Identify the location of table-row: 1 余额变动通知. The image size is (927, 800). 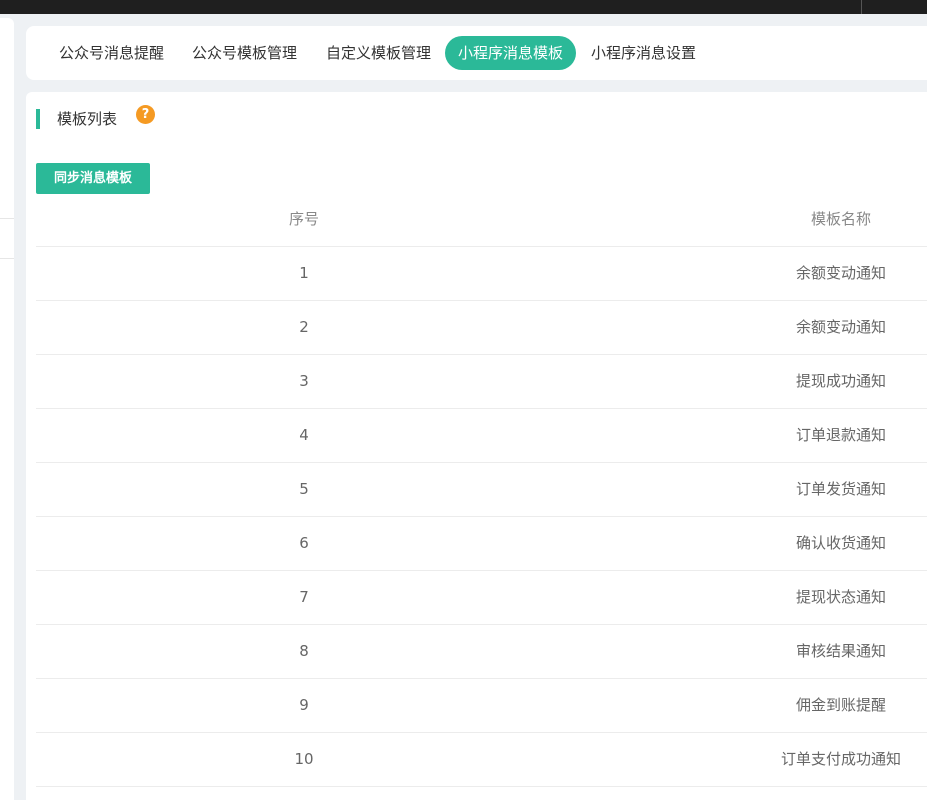
(481, 274).